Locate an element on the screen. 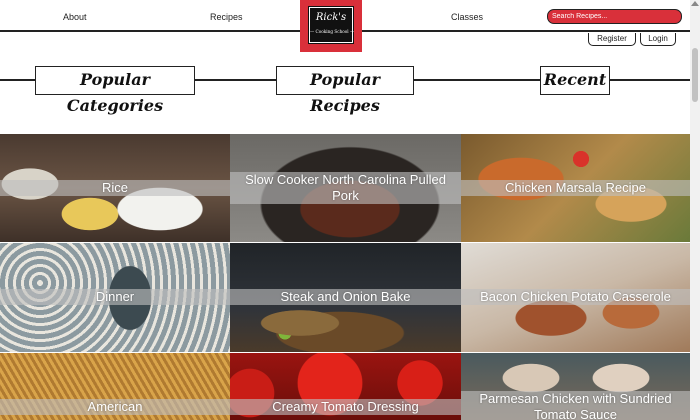  tile-label: Steak and Onion Bake is located at coordinates (345, 297).